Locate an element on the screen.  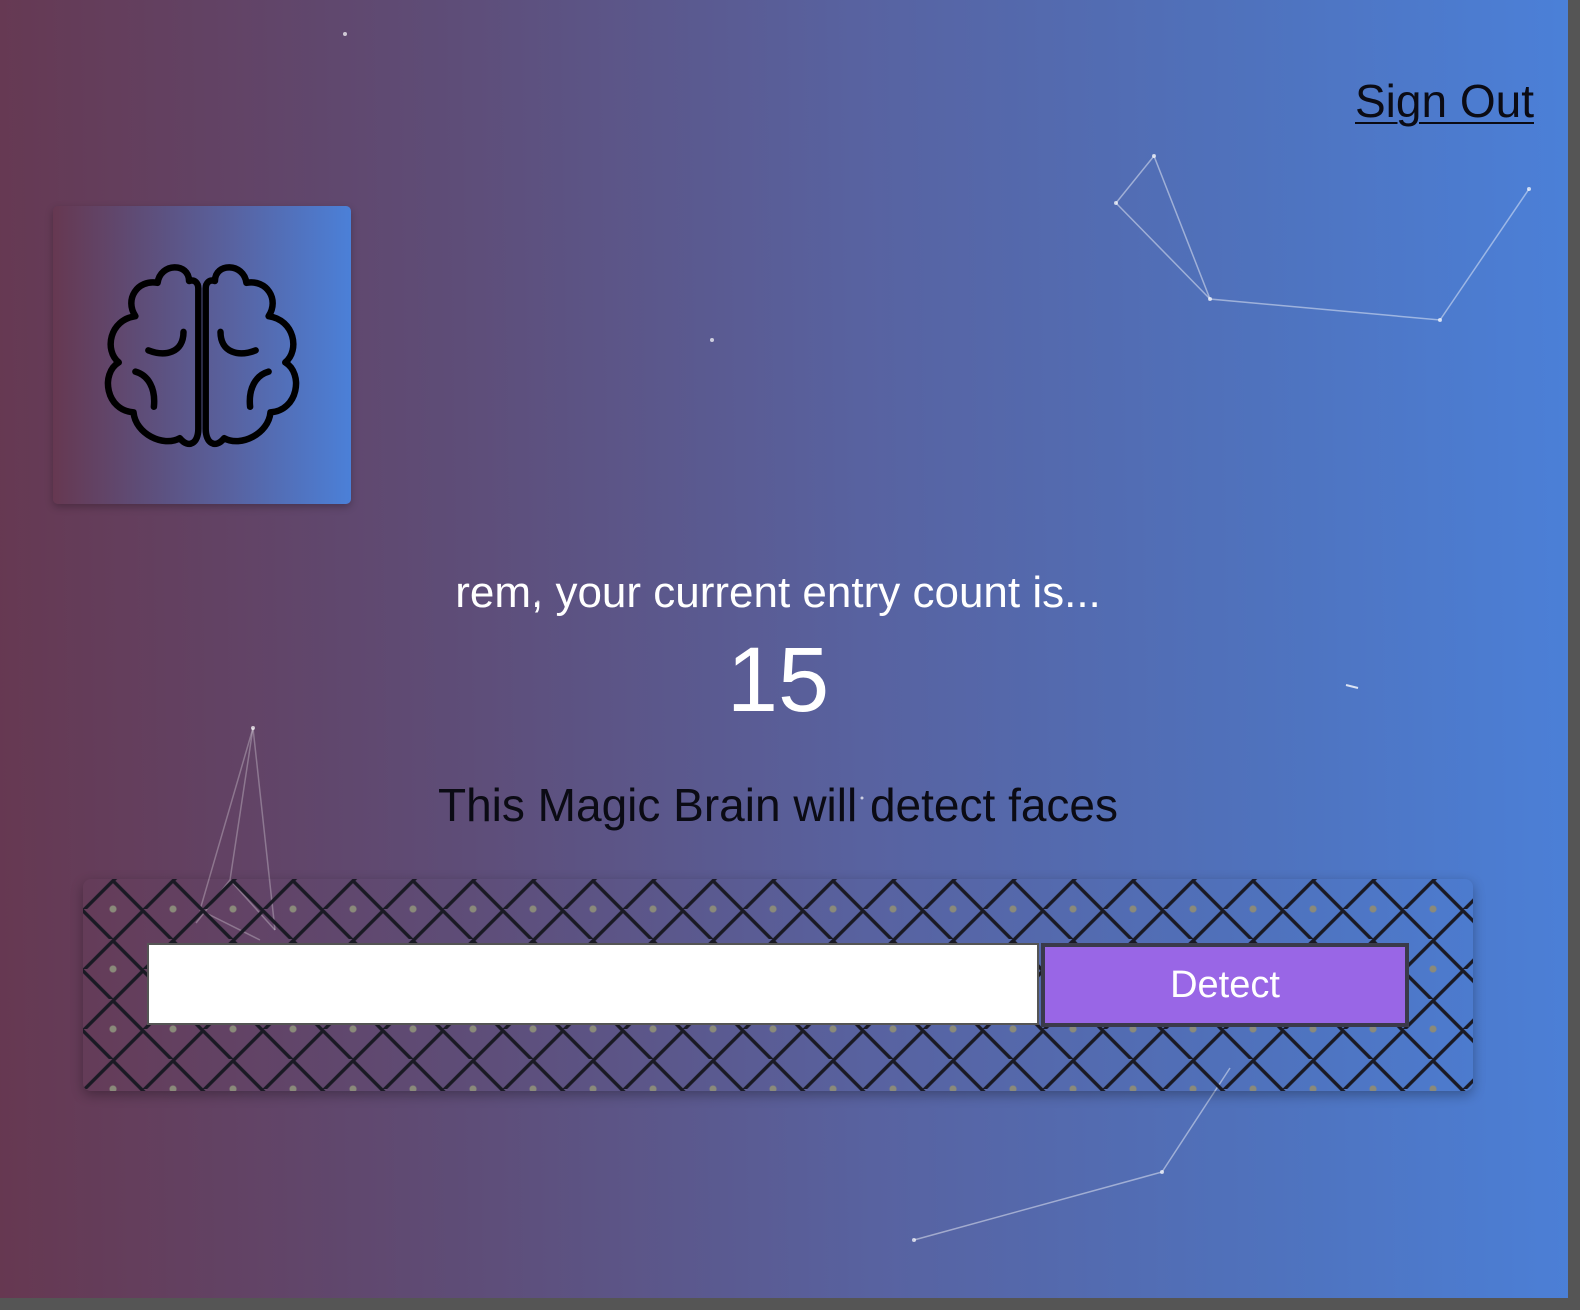
sign-out-link: Sign Out is located at coordinates (1444, 101).